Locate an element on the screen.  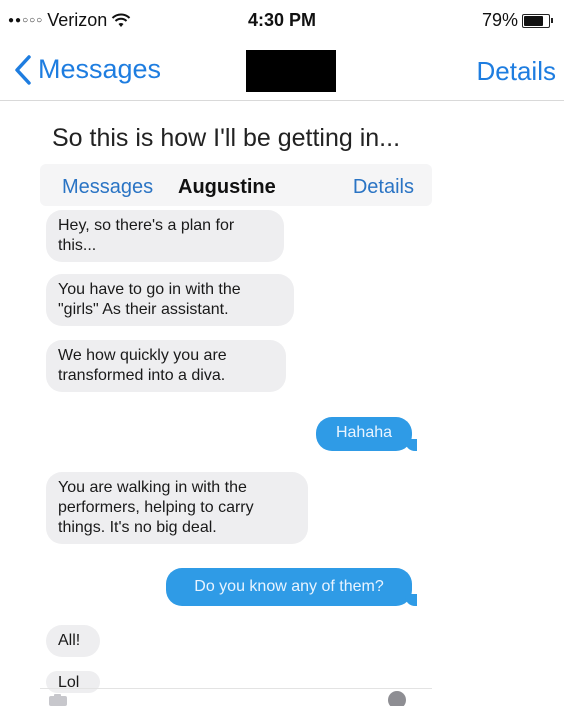
battery-nub is located at coordinates (552, 20).